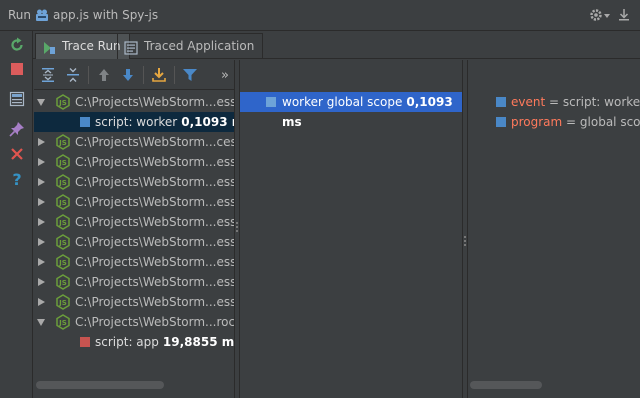 This screenshot has height=398, width=640. I want to click on hide-icon, so click(624, 15).